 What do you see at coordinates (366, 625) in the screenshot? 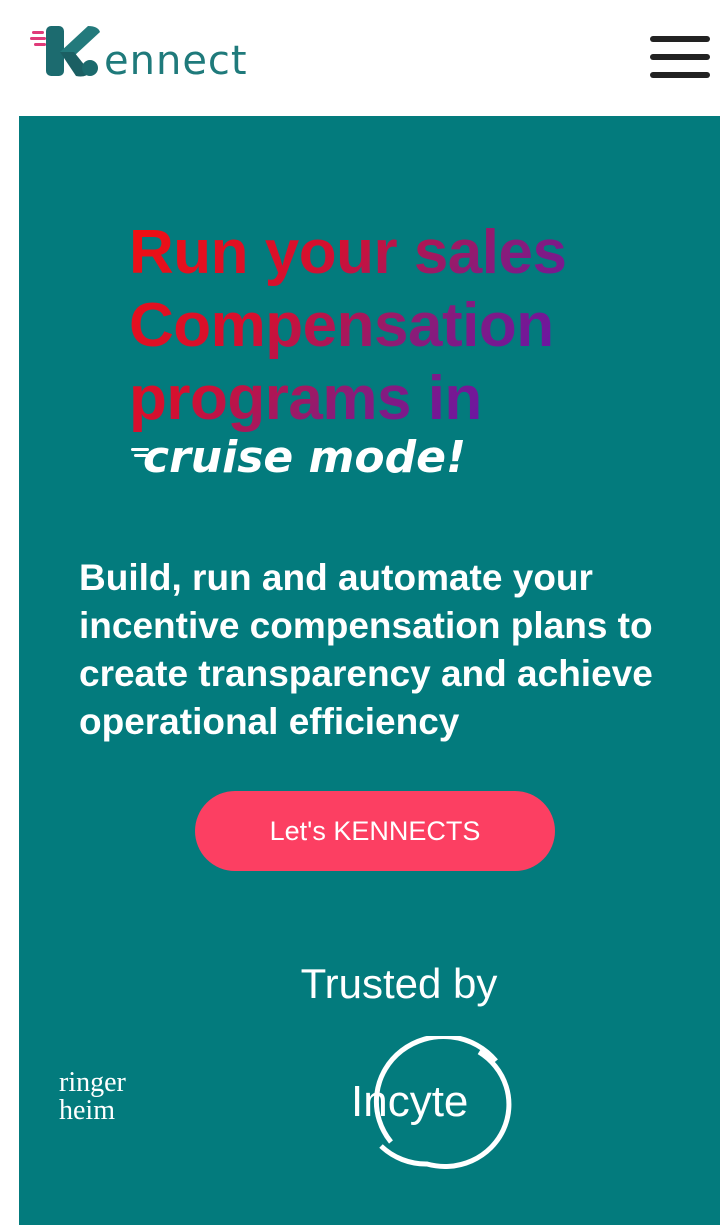
I see `subtext-line: incentive compensation plans to` at bounding box center [366, 625].